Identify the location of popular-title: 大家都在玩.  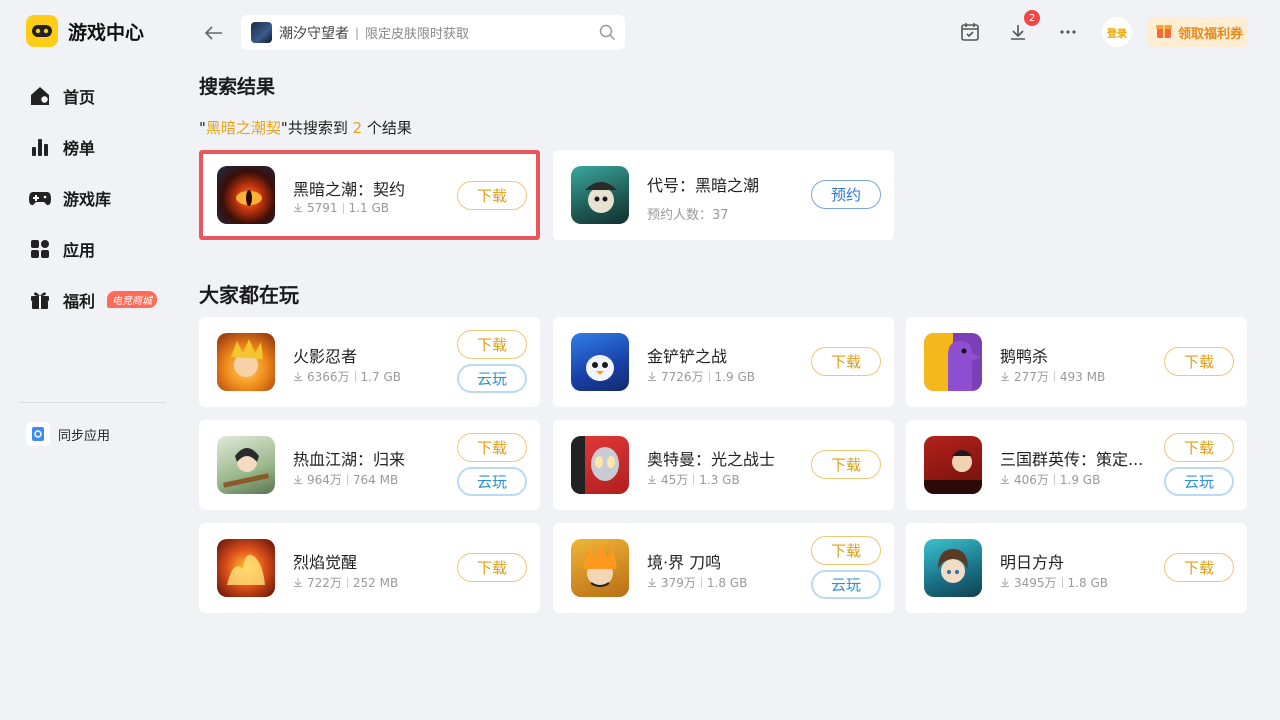
(249, 295).